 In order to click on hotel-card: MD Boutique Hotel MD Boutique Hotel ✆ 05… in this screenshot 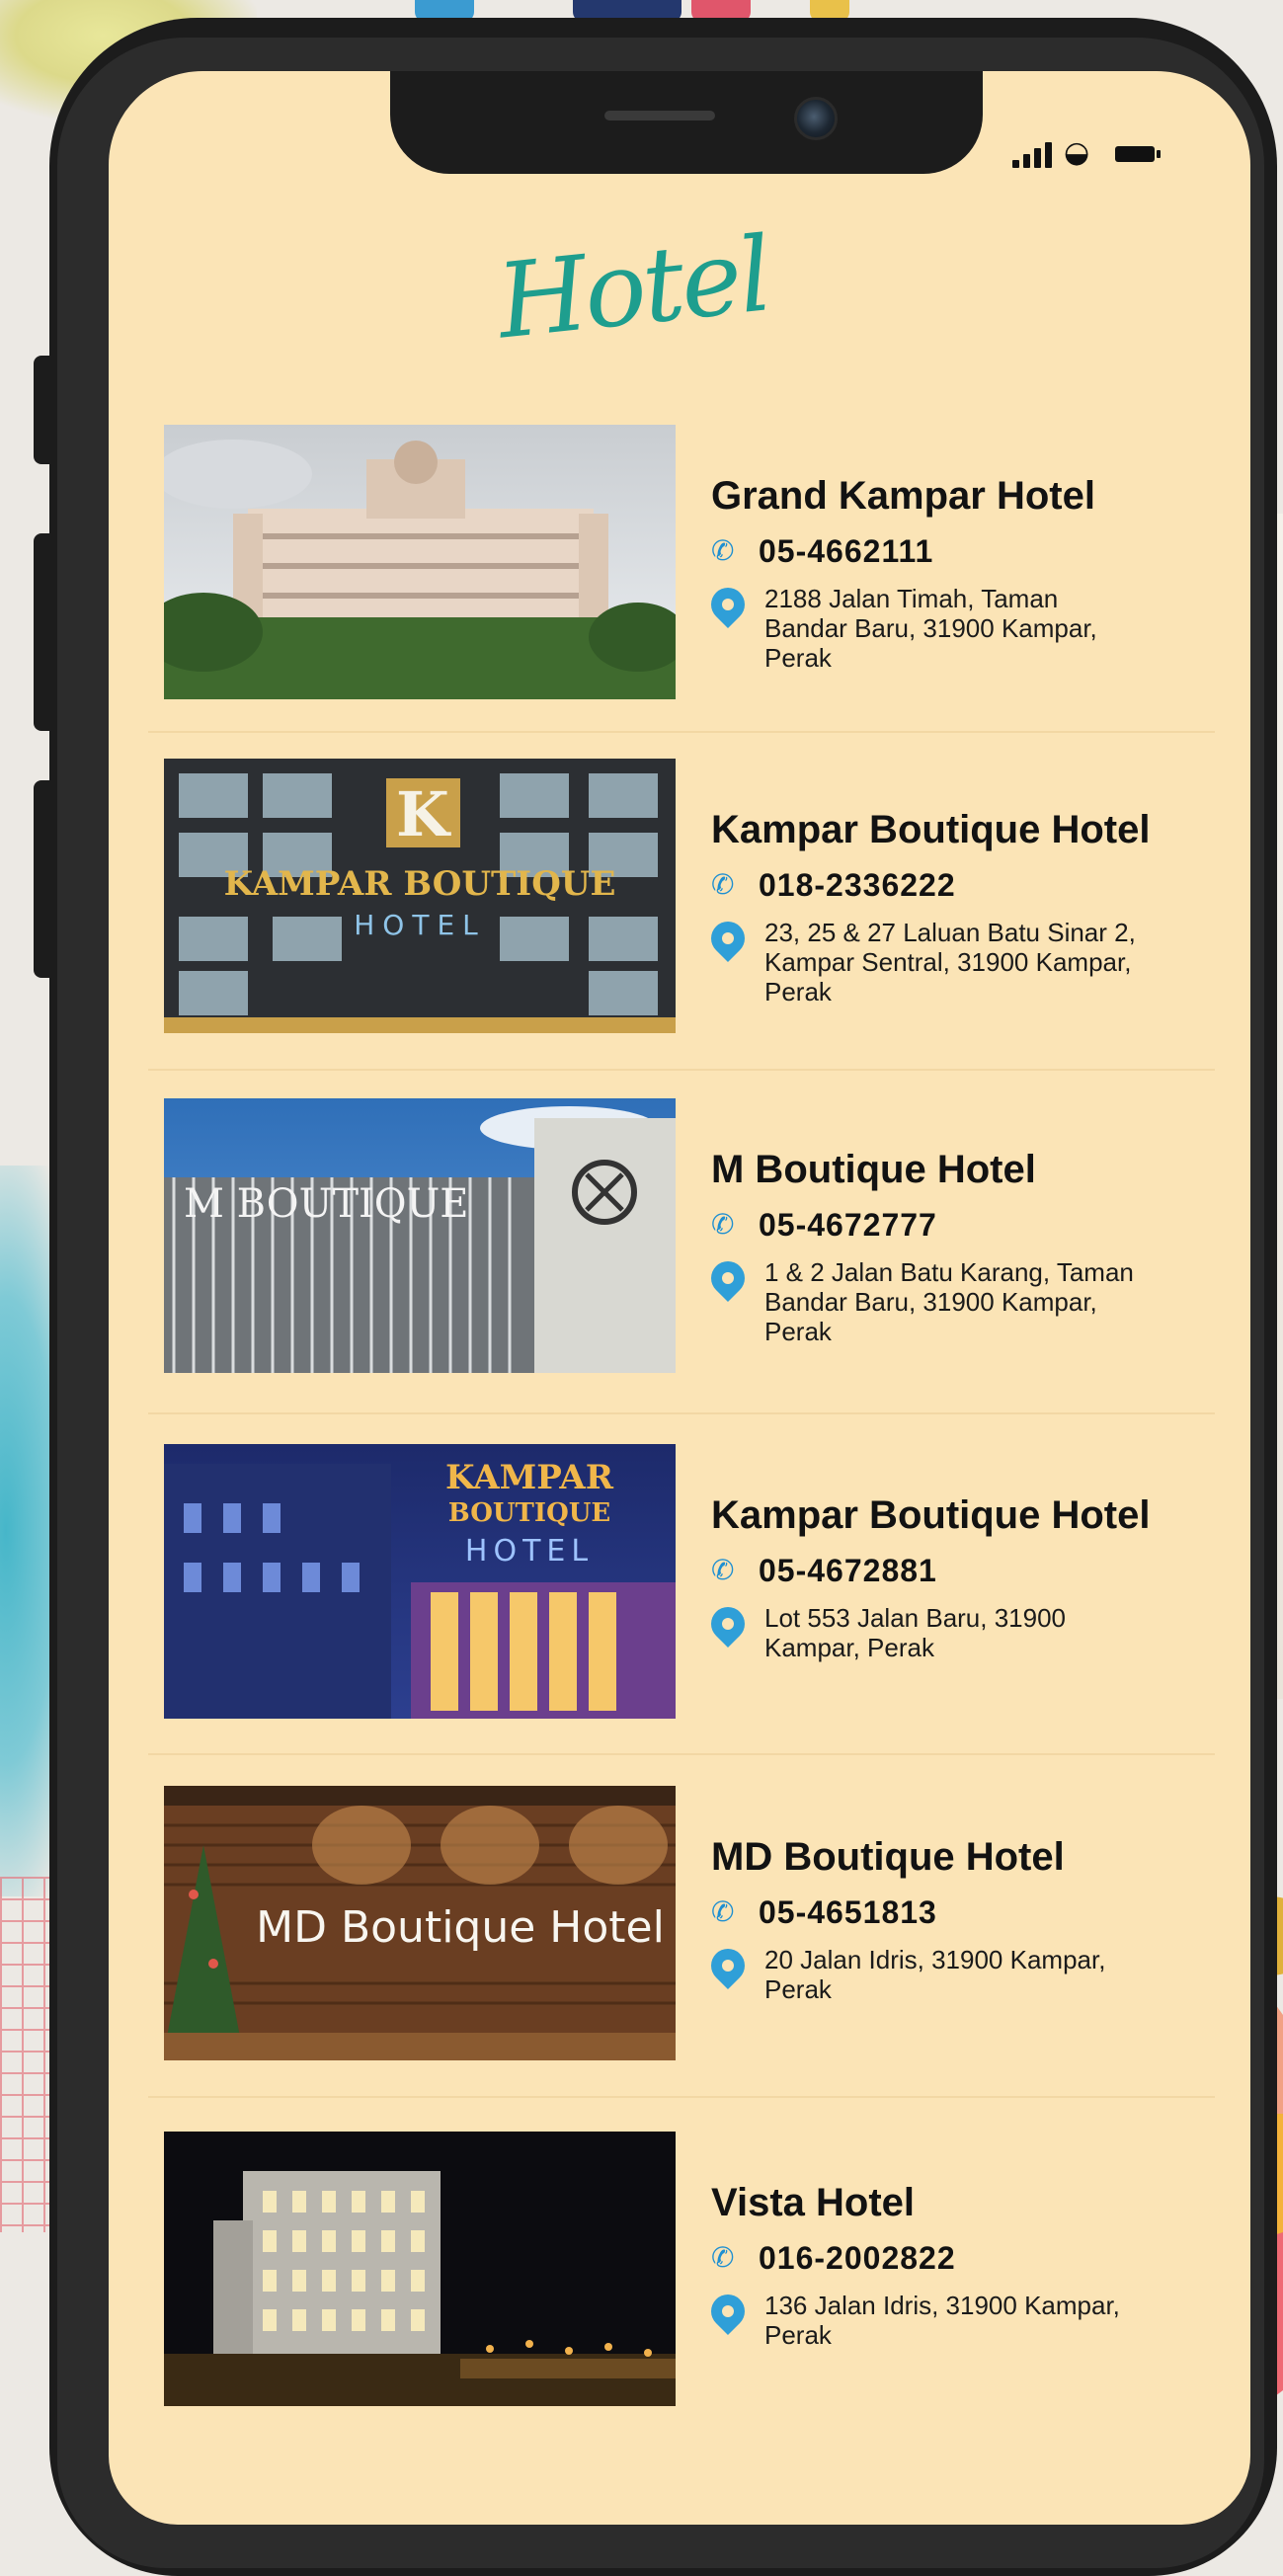, I will do `click(681, 1929)`.